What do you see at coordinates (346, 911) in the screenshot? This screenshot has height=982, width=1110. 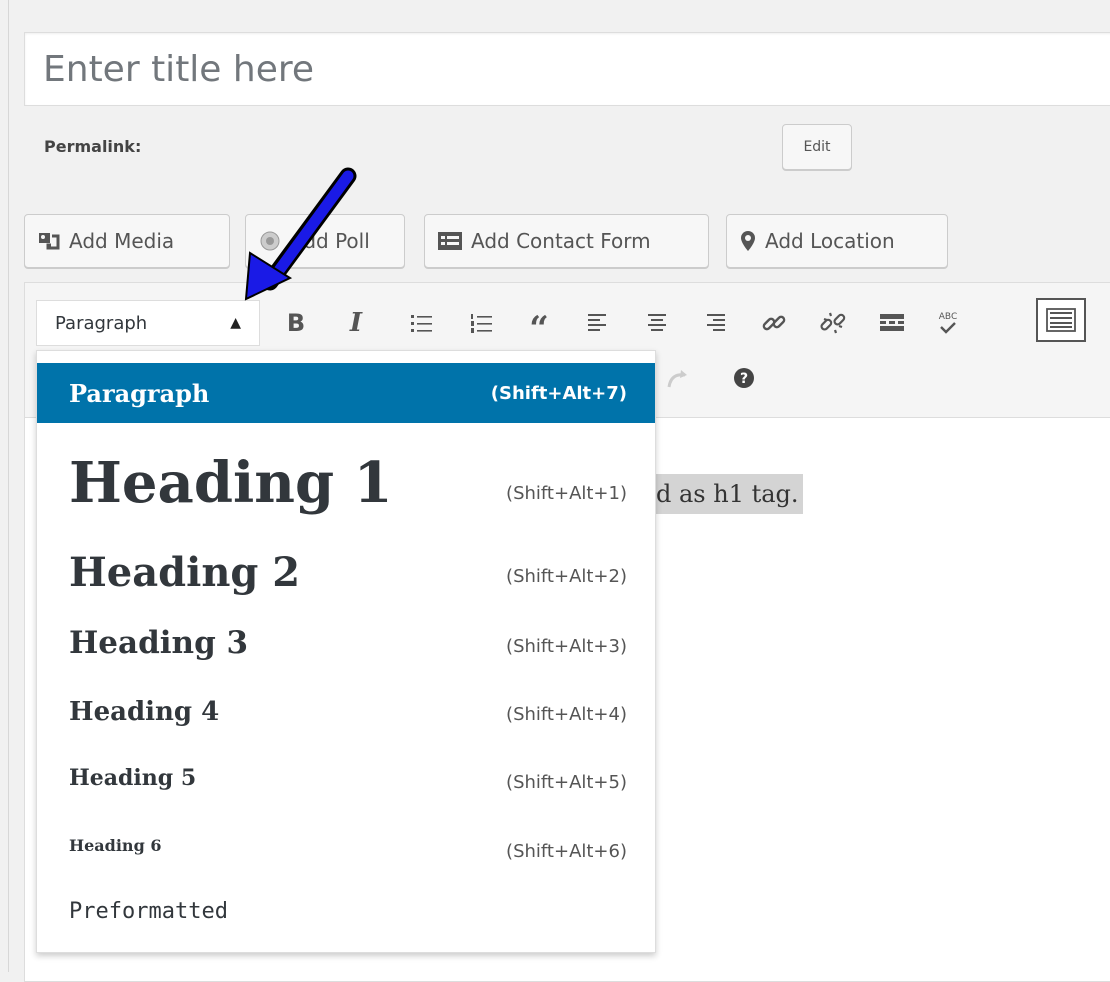 I see `format-option-preformatted: Preformatted` at bounding box center [346, 911].